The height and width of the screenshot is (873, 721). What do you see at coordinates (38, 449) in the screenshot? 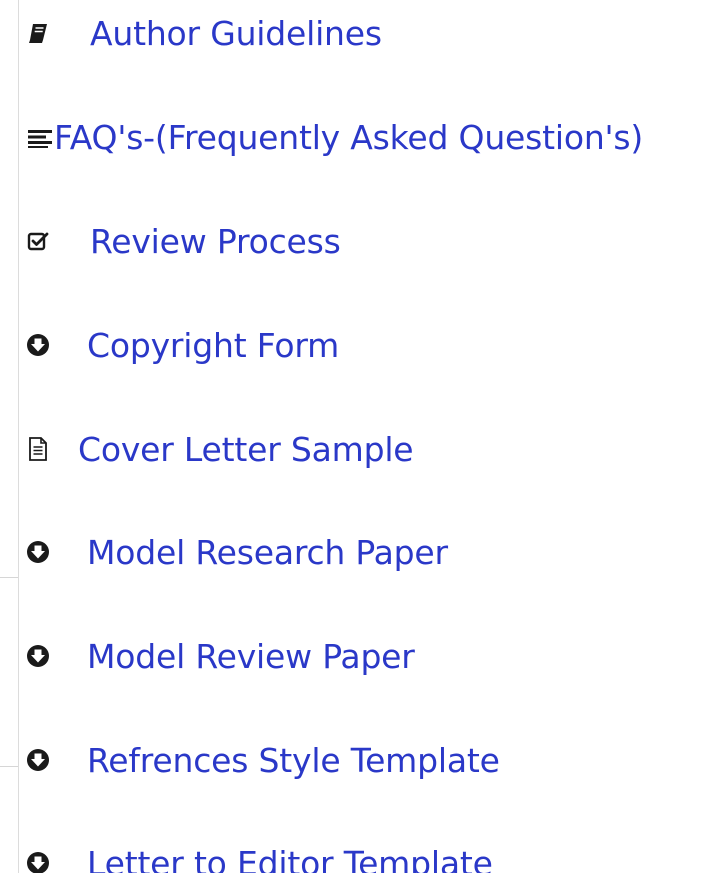
I see `document-icon` at bounding box center [38, 449].